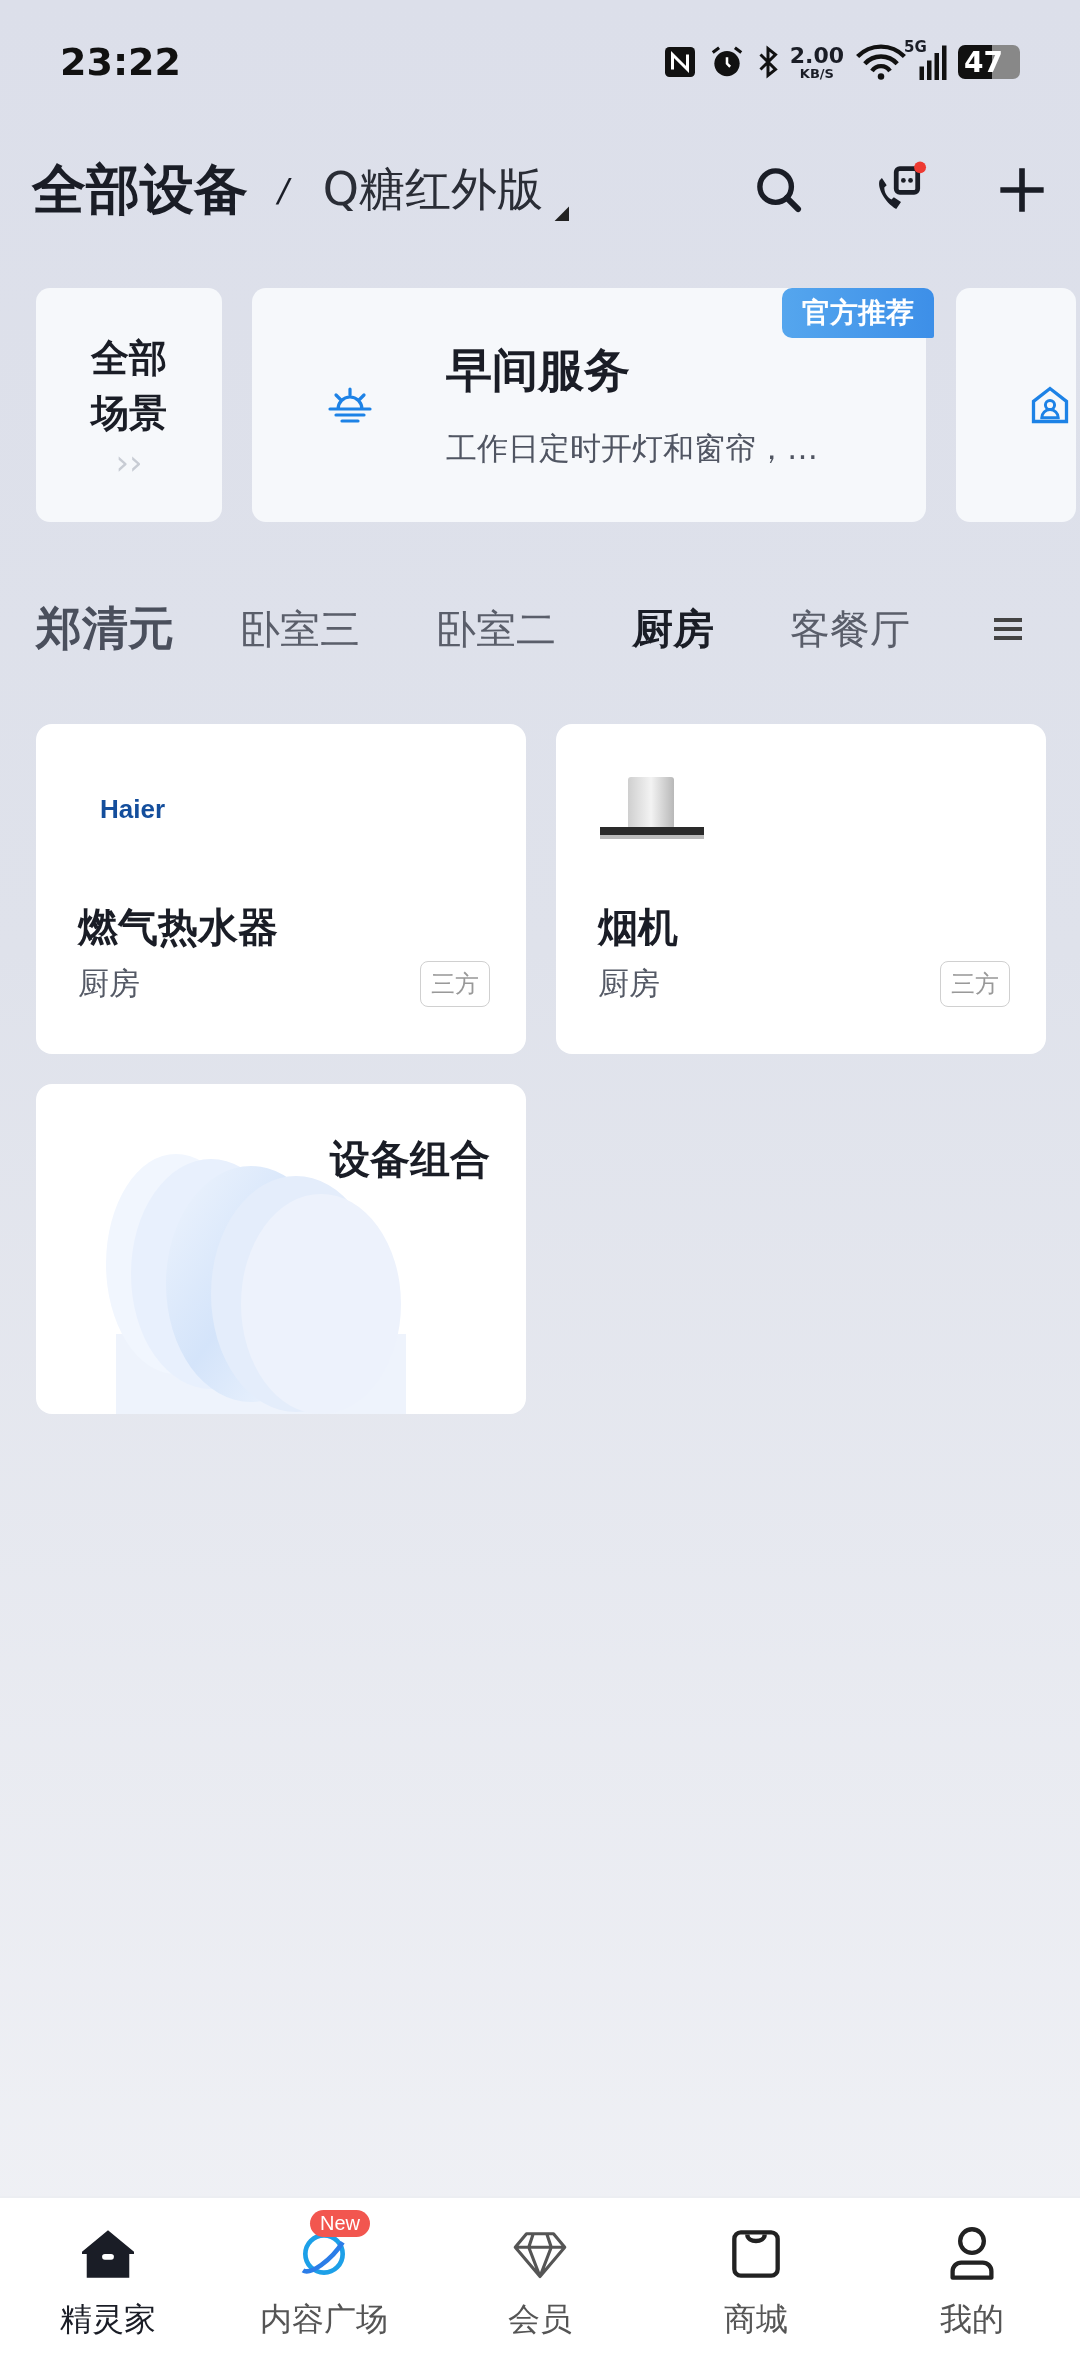  What do you see at coordinates (281, 889) in the screenshot?
I see `device-card: Haier 燃气热水器 厨房 三方` at bounding box center [281, 889].